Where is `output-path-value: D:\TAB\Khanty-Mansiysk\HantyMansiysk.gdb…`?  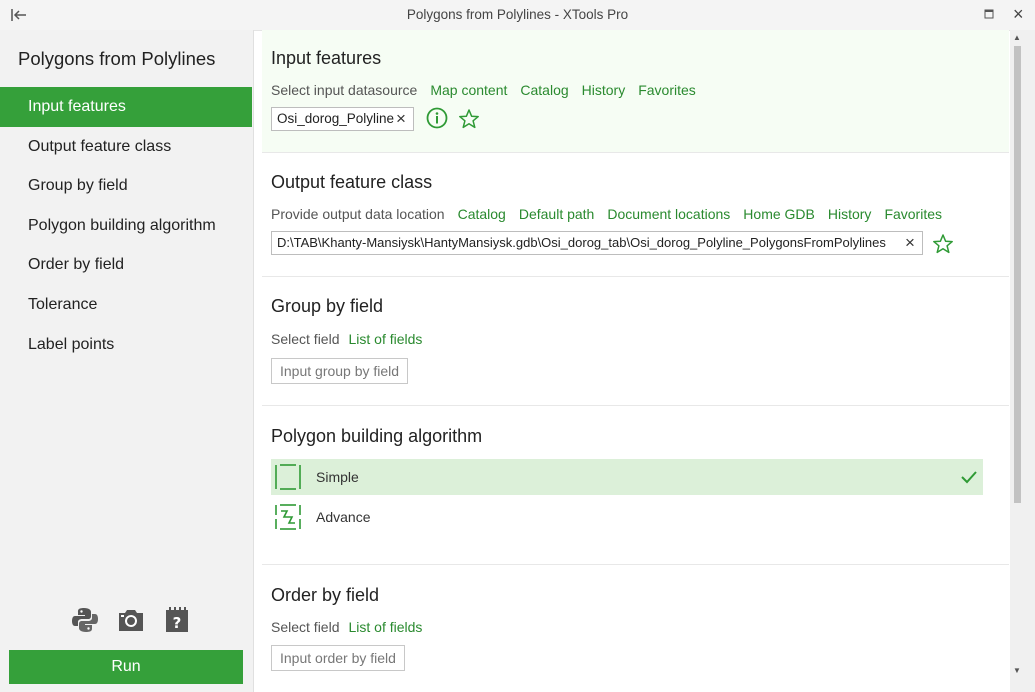
output-path-value: D:\TAB\Khanty-Mansiysk\HantyMansiysk.gdb… is located at coordinates (581, 242).